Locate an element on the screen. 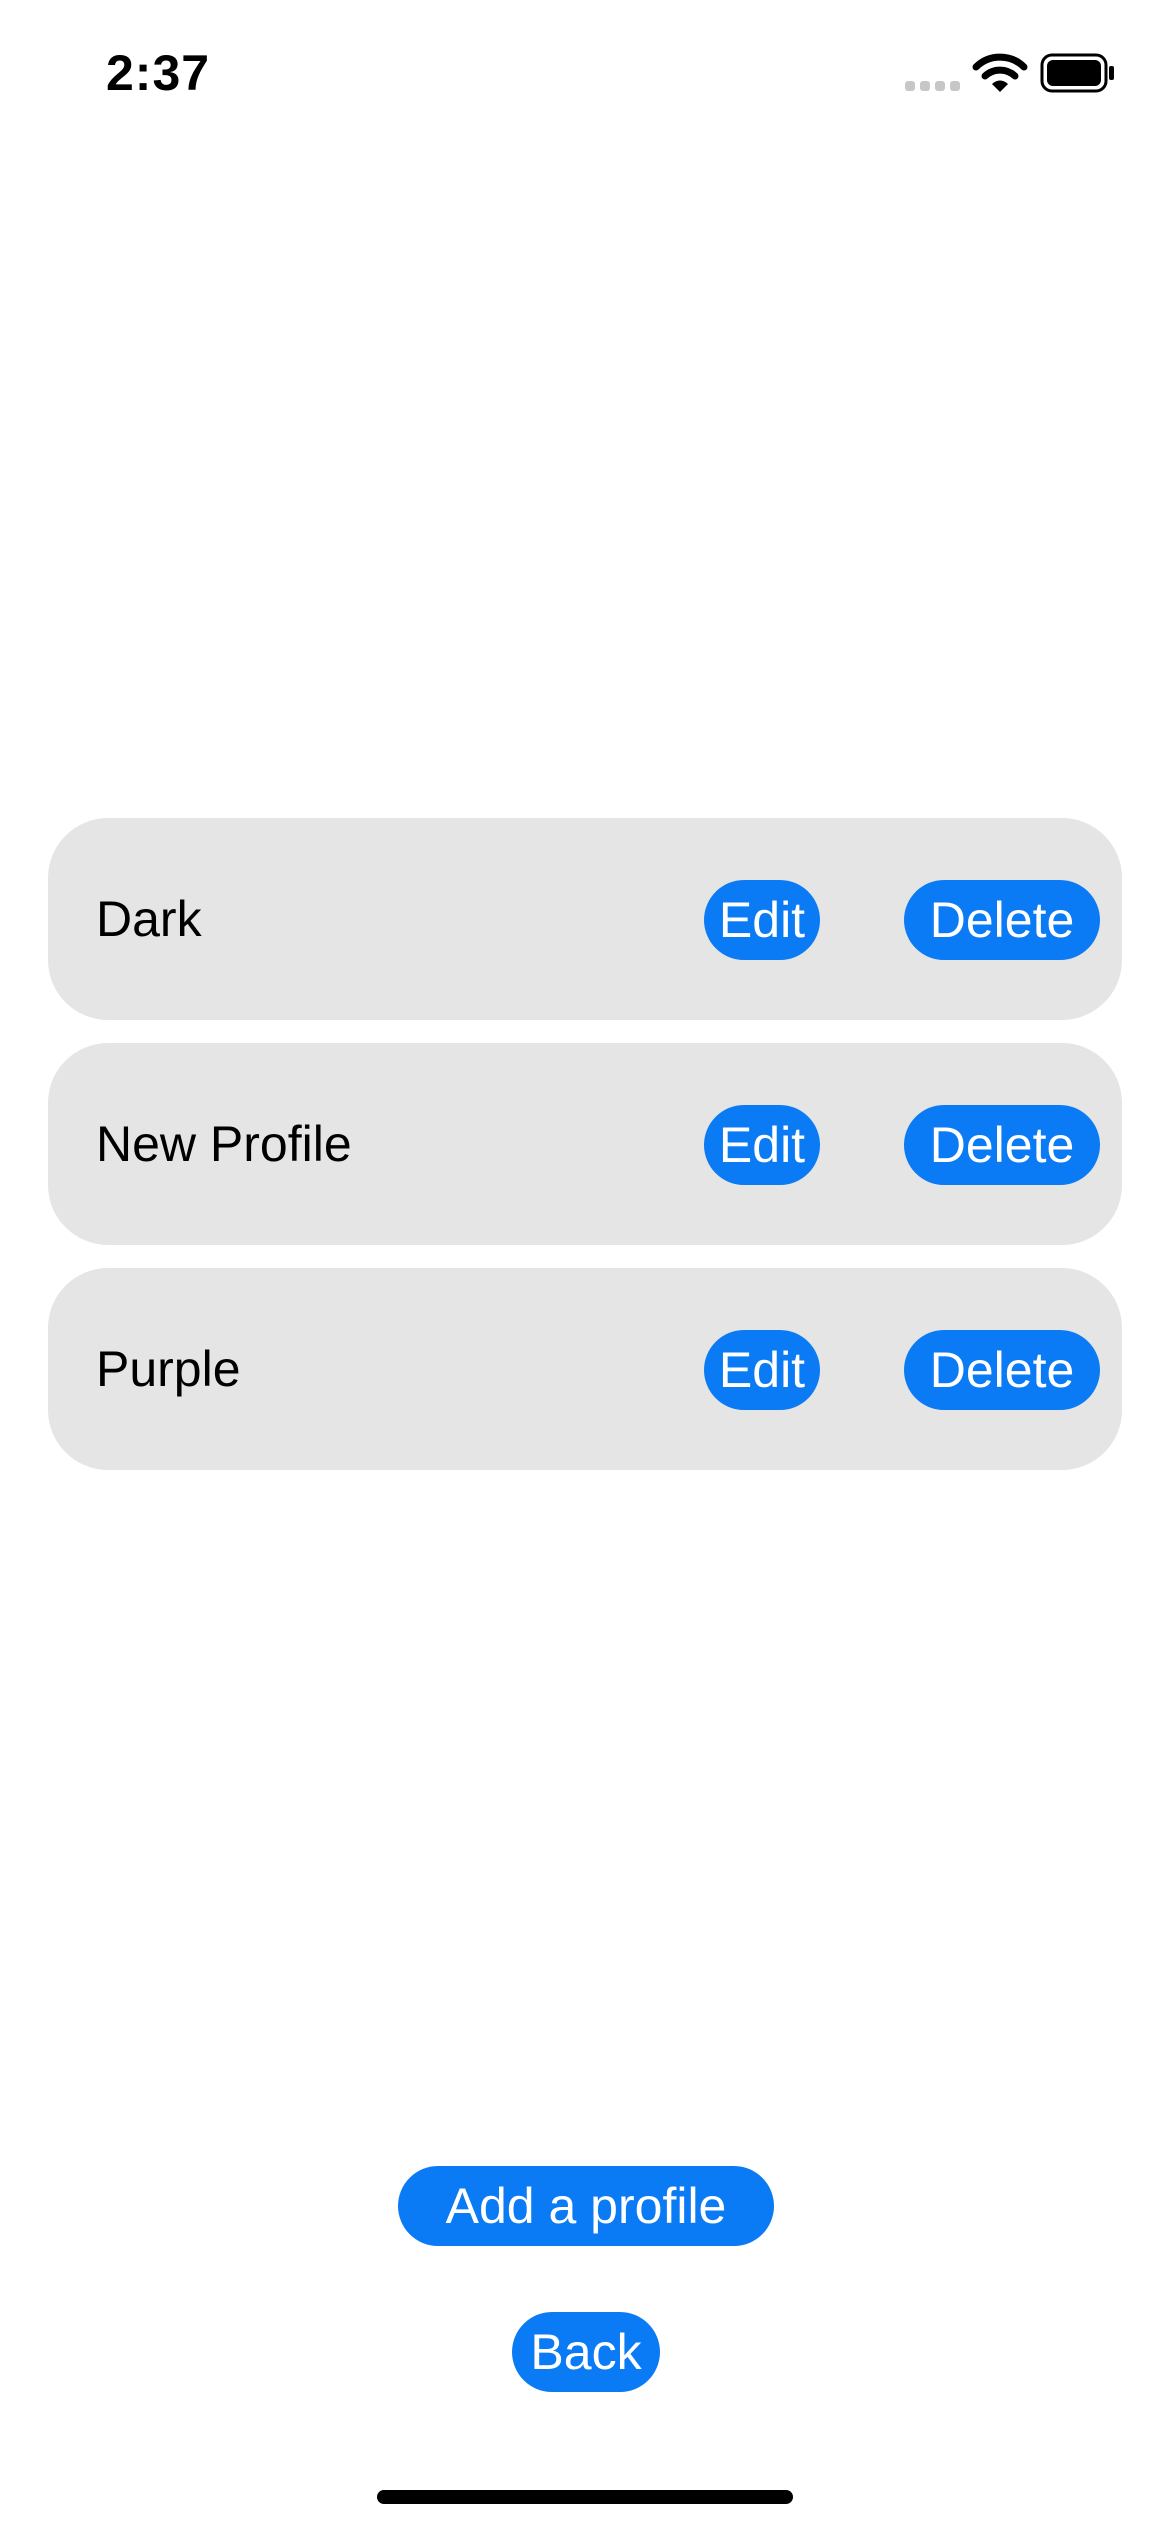 This screenshot has height=2532, width=1170. wifi-icon is located at coordinates (1000, 72).